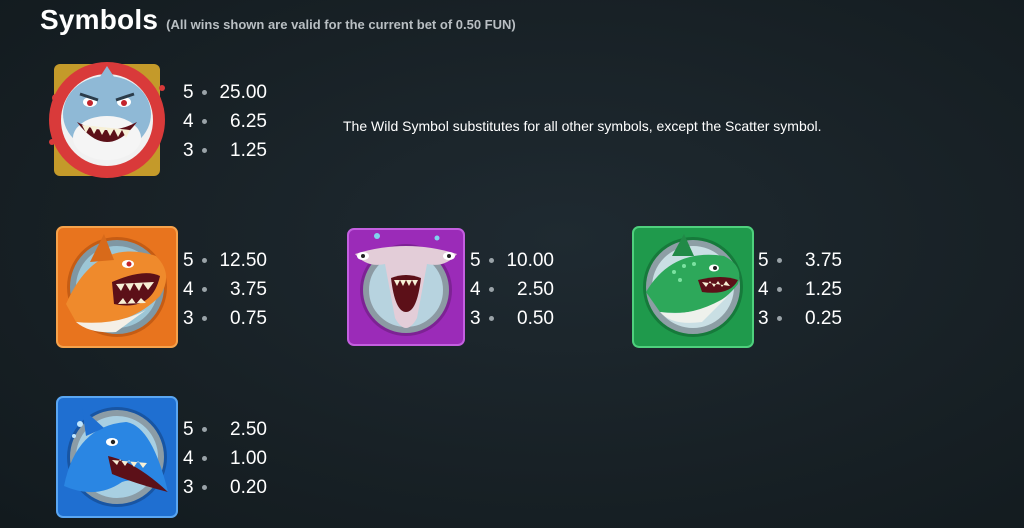 The width and height of the screenshot is (1024, 528). I want to click on payout-table: 5 25.00 4 6.25 3 1.25, so click(225, 121).